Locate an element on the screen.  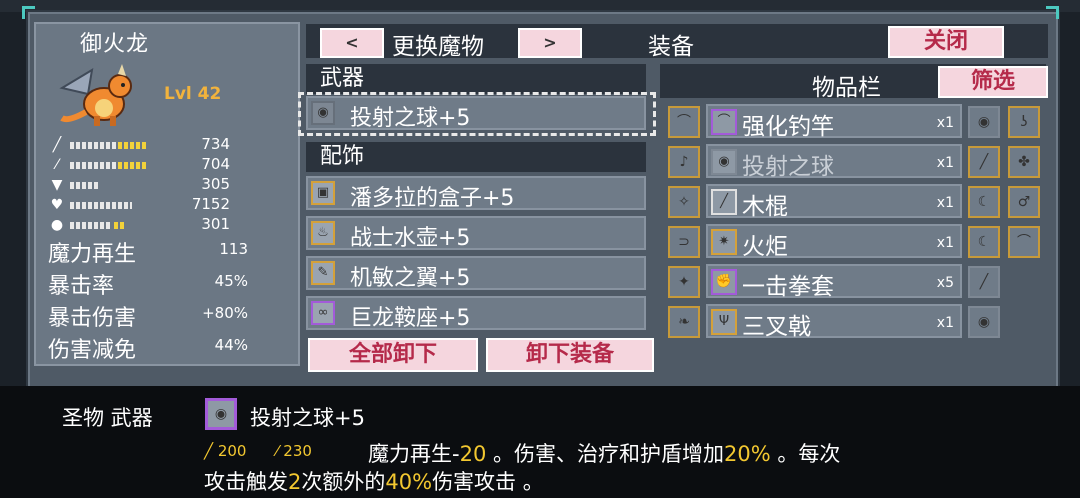
stat-row-magic: ⁄ 704 is located at coordinates (148, 164).